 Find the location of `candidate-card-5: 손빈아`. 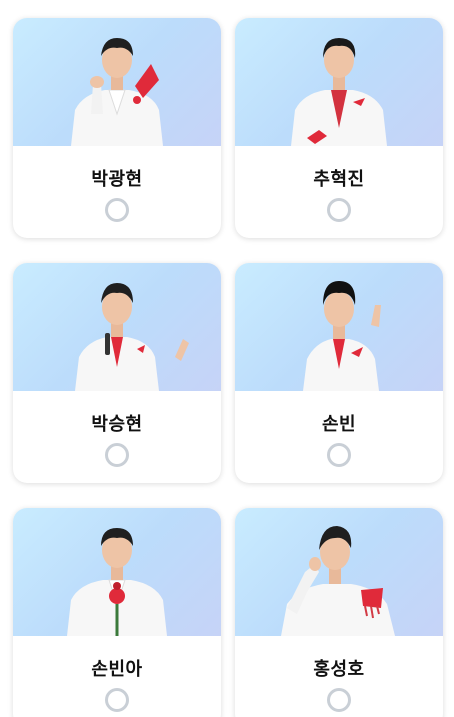

candidate-card-5: 손빈아 is located at coordinates (117, 612).